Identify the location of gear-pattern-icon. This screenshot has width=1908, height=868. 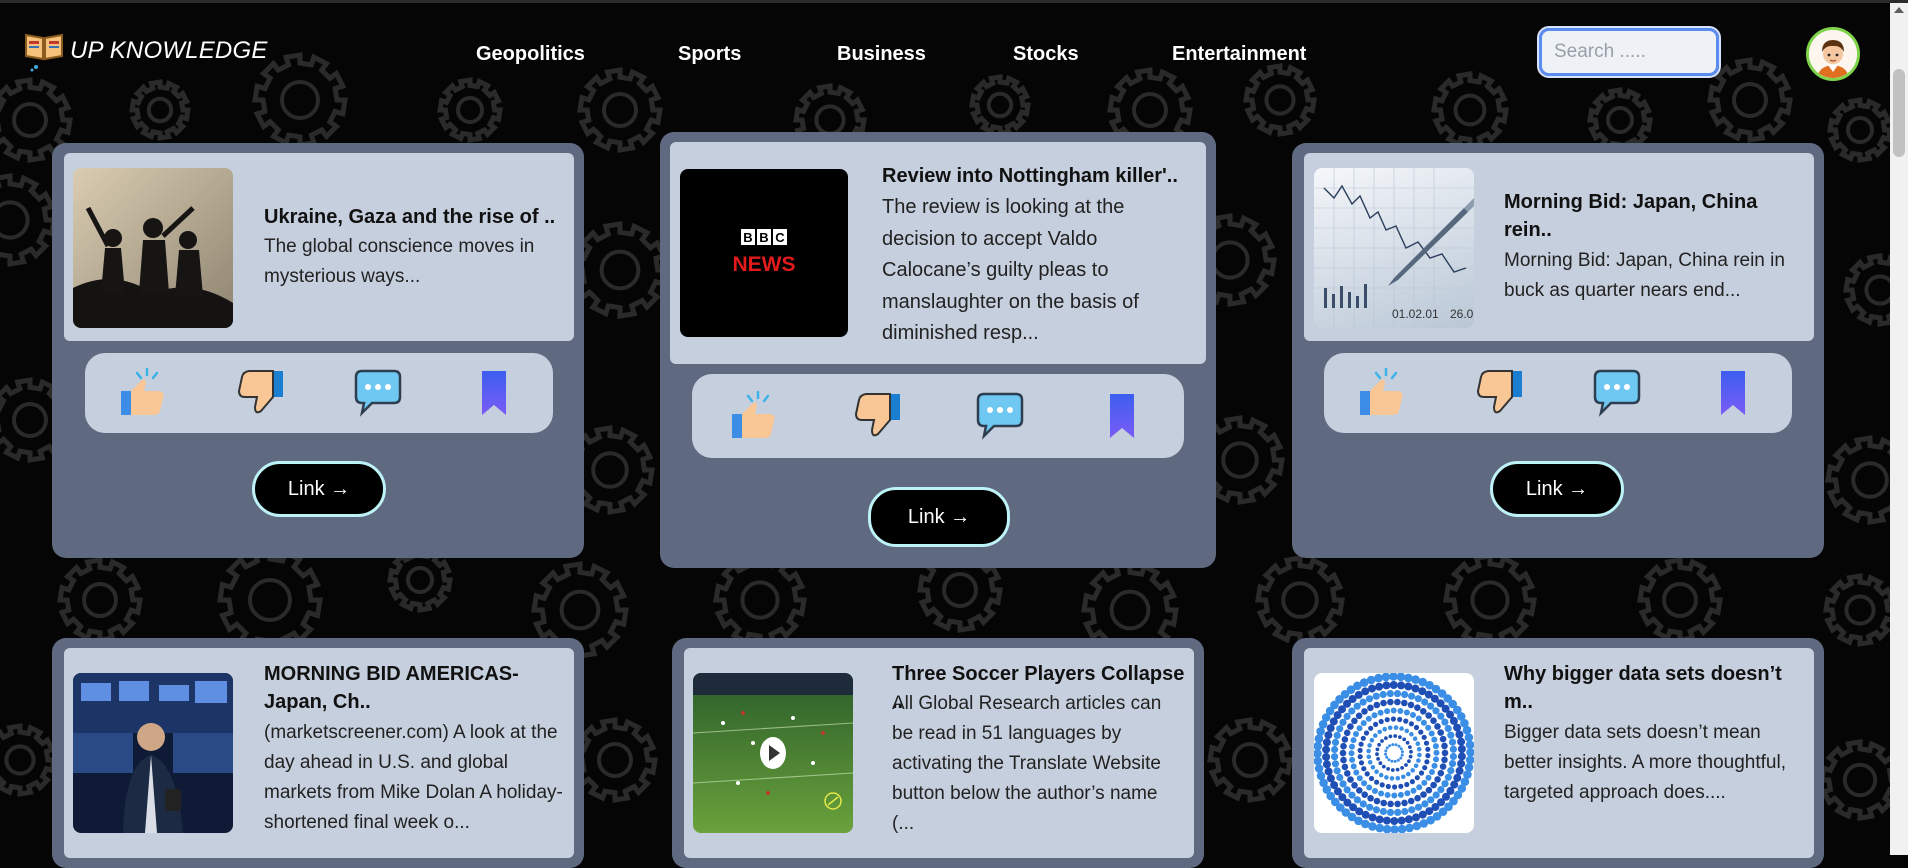
(1680, 600).